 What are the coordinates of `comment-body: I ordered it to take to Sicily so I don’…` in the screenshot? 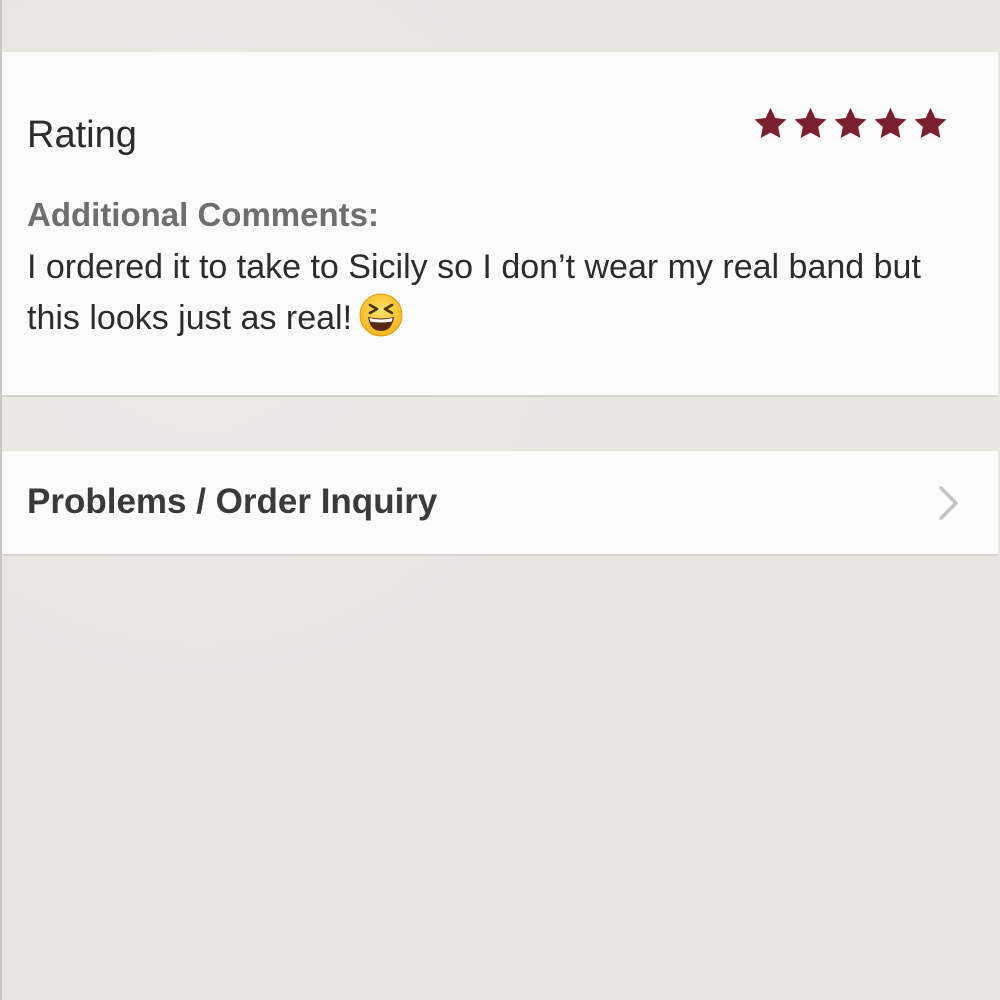 It's located at (497, 292).